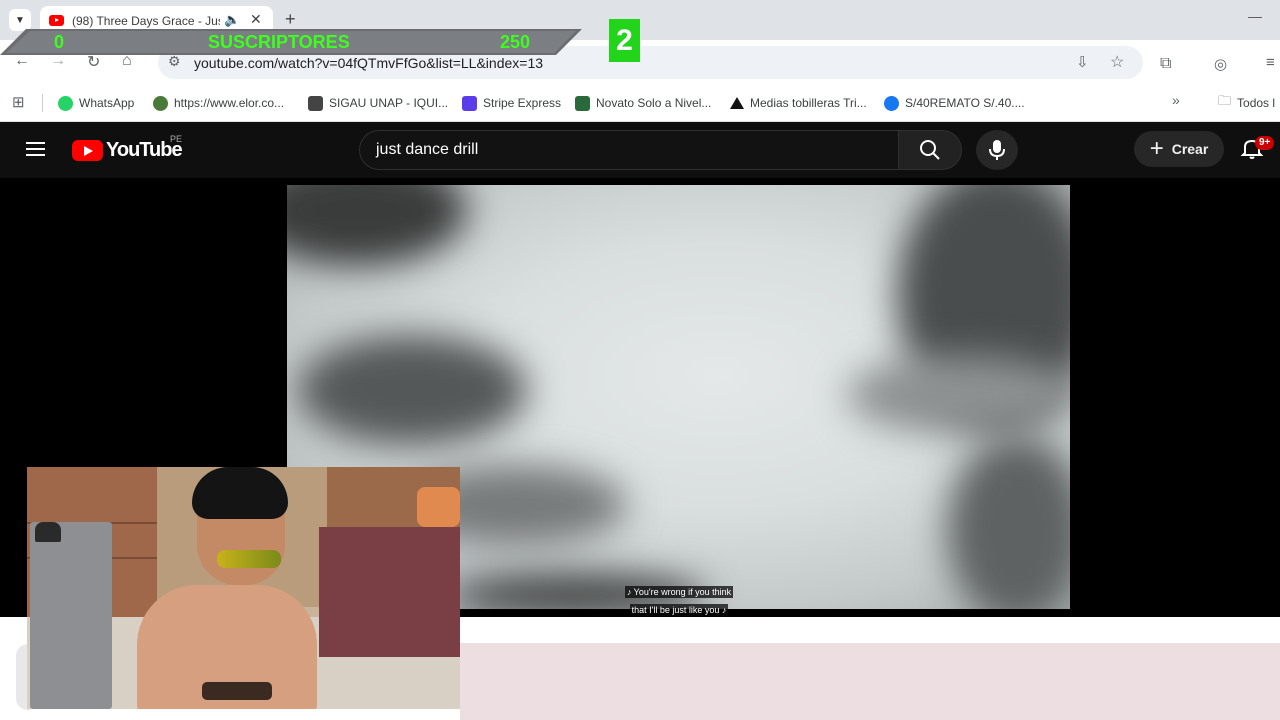 The image size is (1280, 720). I want to click on country-code: PE, so click(176, 139).